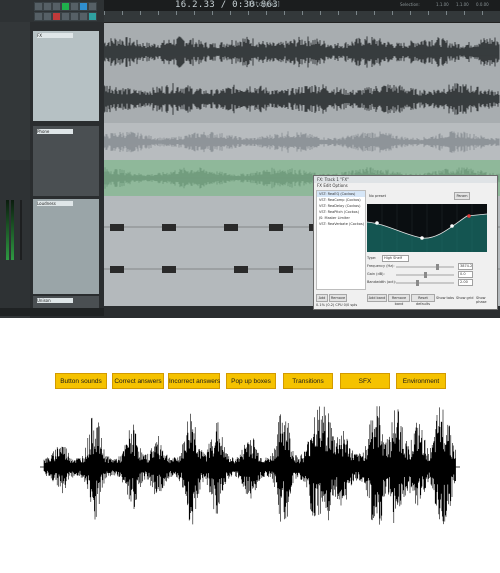 This screenshot has width=500, height=573. Describe the element at coordinates (462, 196) in the screenshot. I see `param-button: Param` at that location.